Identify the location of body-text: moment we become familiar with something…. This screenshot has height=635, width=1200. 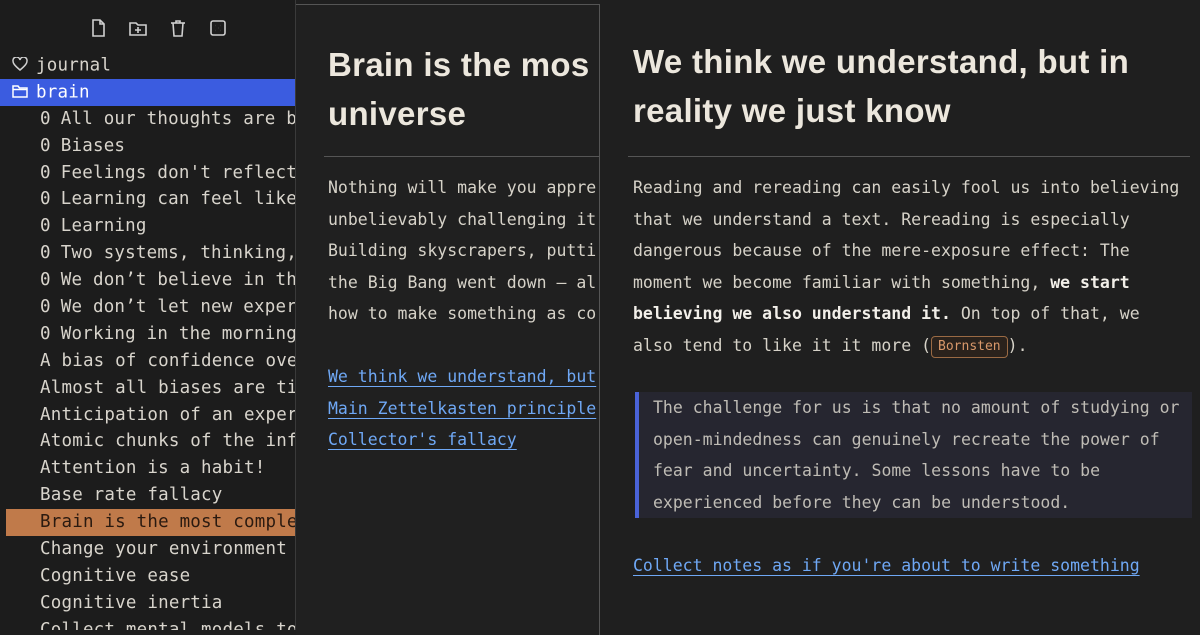
(842, 282).